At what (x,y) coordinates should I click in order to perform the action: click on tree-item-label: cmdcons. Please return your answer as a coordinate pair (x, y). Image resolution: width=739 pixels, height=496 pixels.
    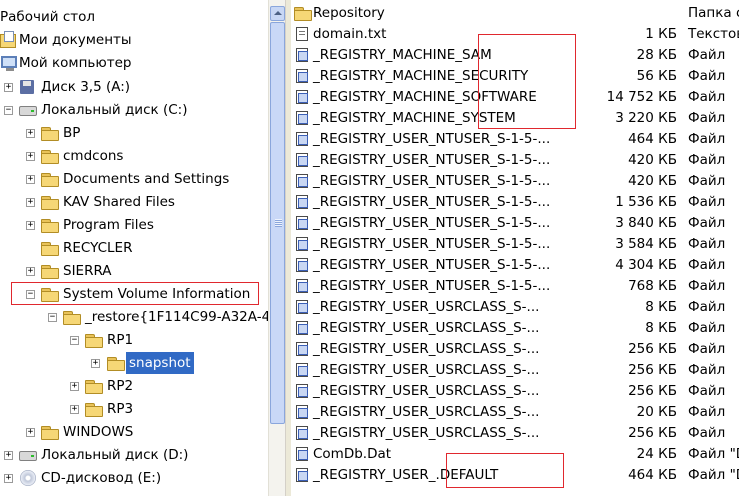
    Looking at the image, I should click on (93, 156).